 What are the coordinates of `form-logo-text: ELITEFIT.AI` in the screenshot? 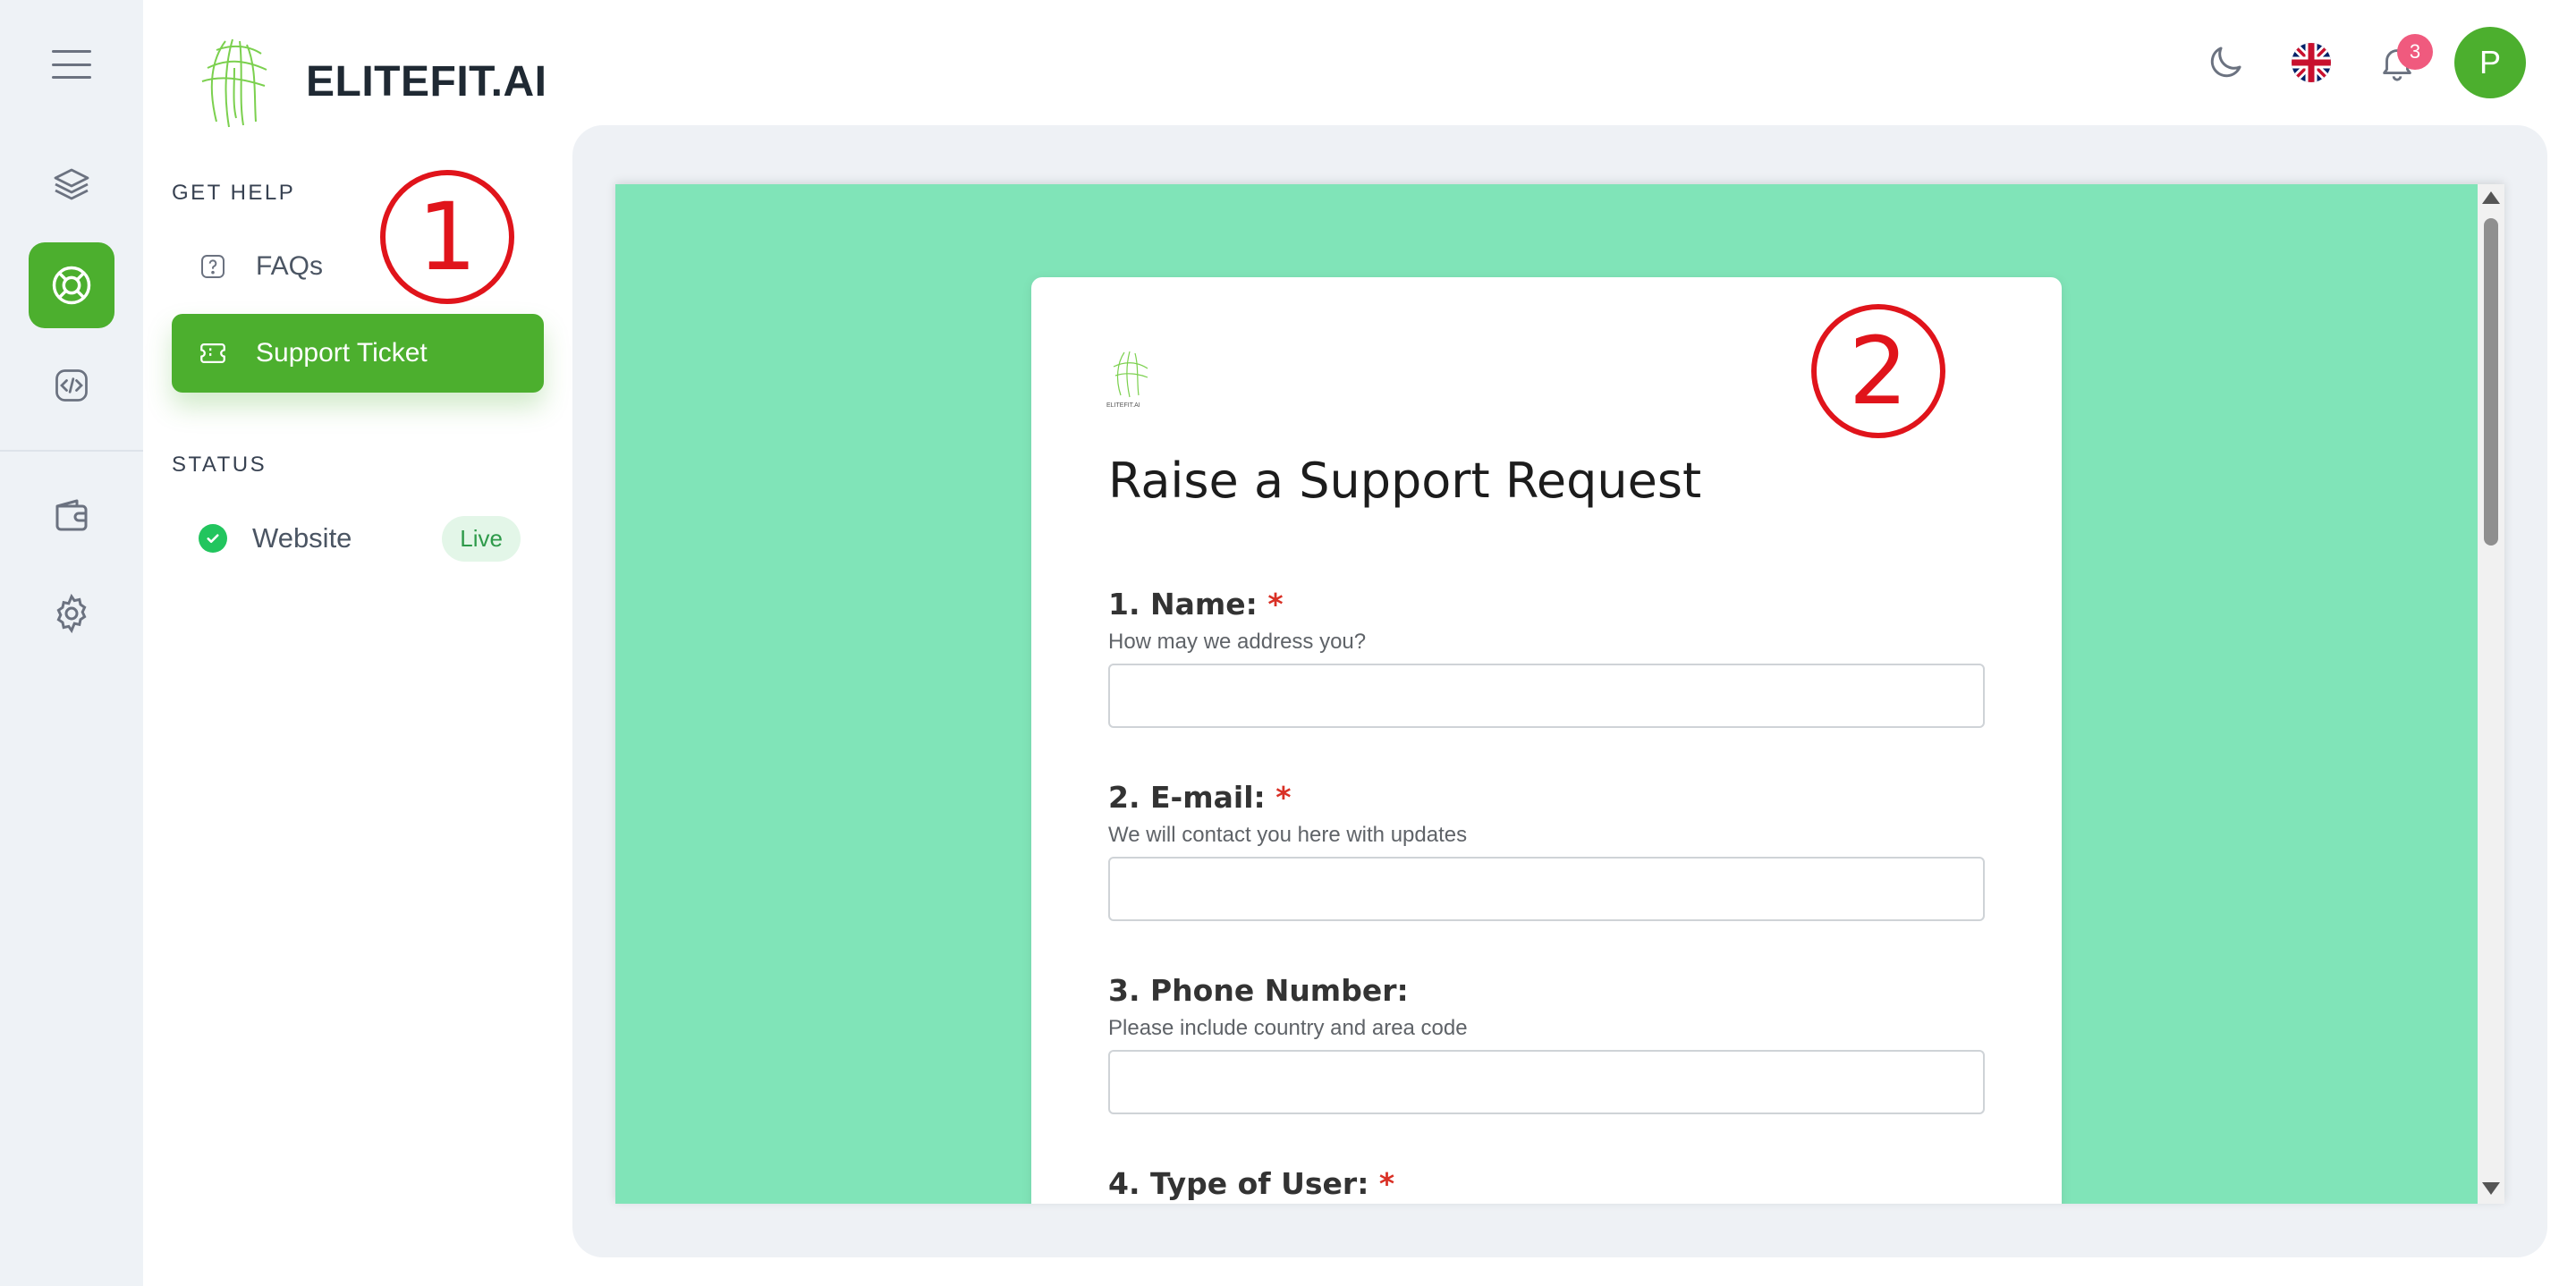 It's located at (1123, 405).